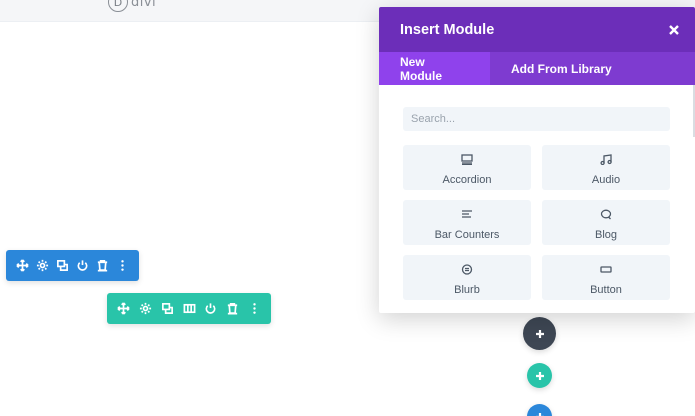  I want to click on row-toolbar, so click(72, 265).